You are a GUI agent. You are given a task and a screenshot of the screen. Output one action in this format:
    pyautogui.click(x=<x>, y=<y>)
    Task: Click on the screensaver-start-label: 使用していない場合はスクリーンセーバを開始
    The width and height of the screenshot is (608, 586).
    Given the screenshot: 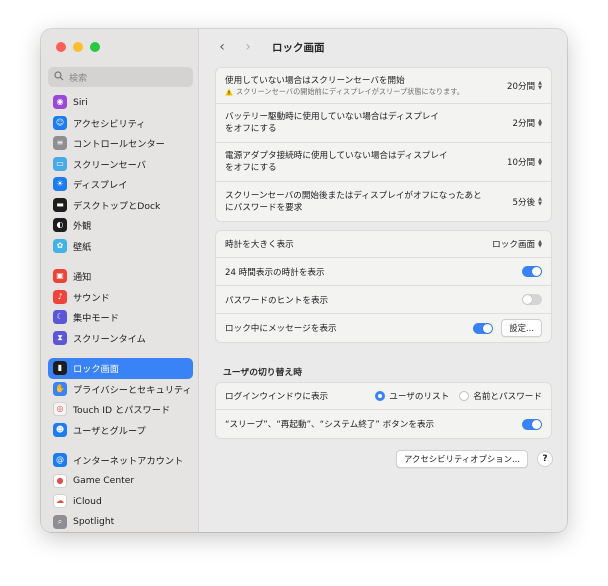 What is the action you would take?
    pyautogui.click(x=315, y=80)
    